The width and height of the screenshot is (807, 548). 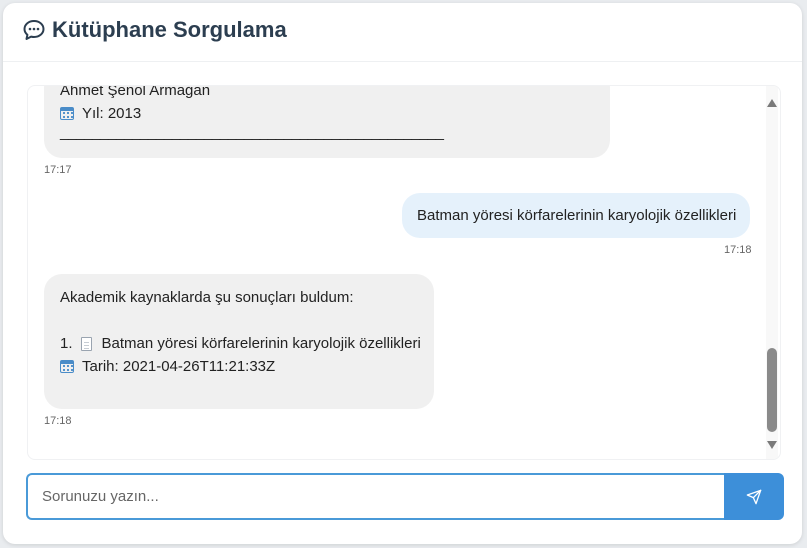 What do you see at coordinates (34, 30) in the screenshot?
I see `chat-bubble-icon` at bounding box center [34, 30].